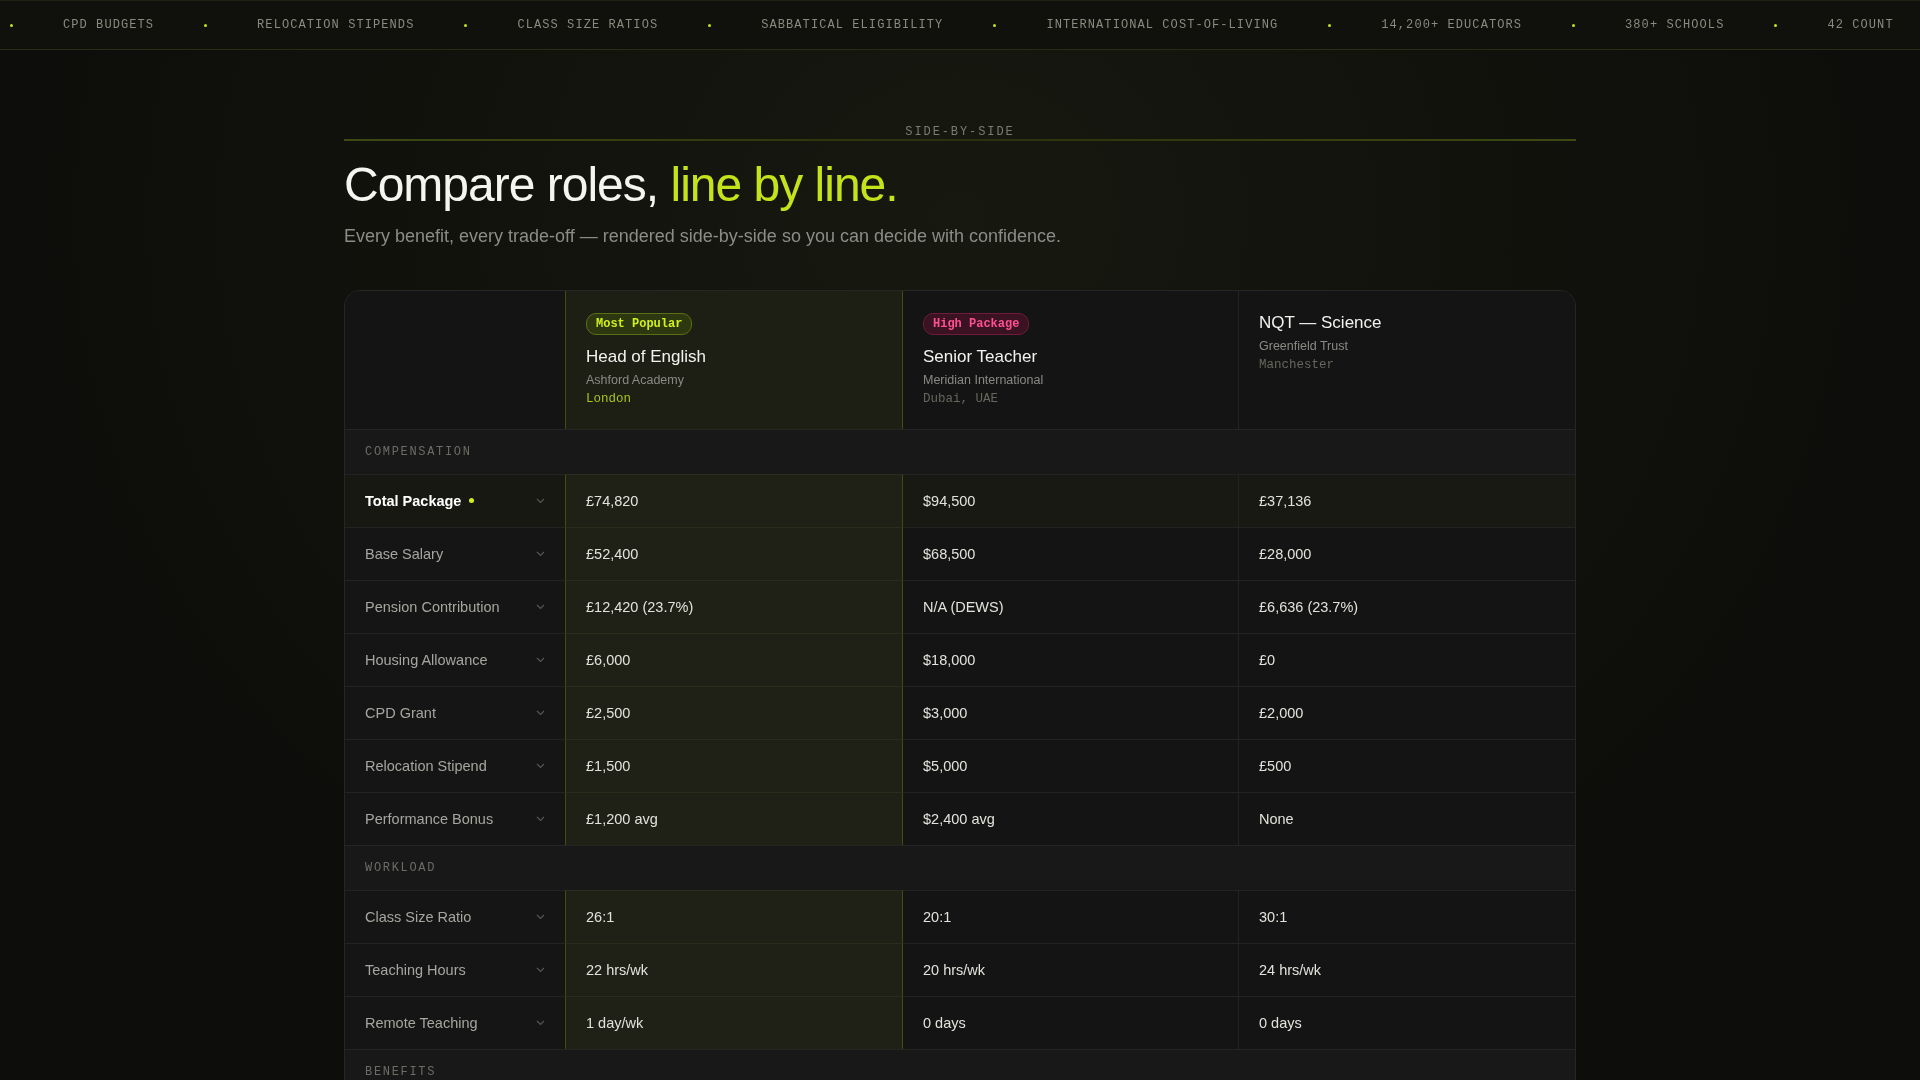 The height and width of the screenshot is (1080, 1920). I want to click on school-name: Ashford Academy, so click(635, 379).